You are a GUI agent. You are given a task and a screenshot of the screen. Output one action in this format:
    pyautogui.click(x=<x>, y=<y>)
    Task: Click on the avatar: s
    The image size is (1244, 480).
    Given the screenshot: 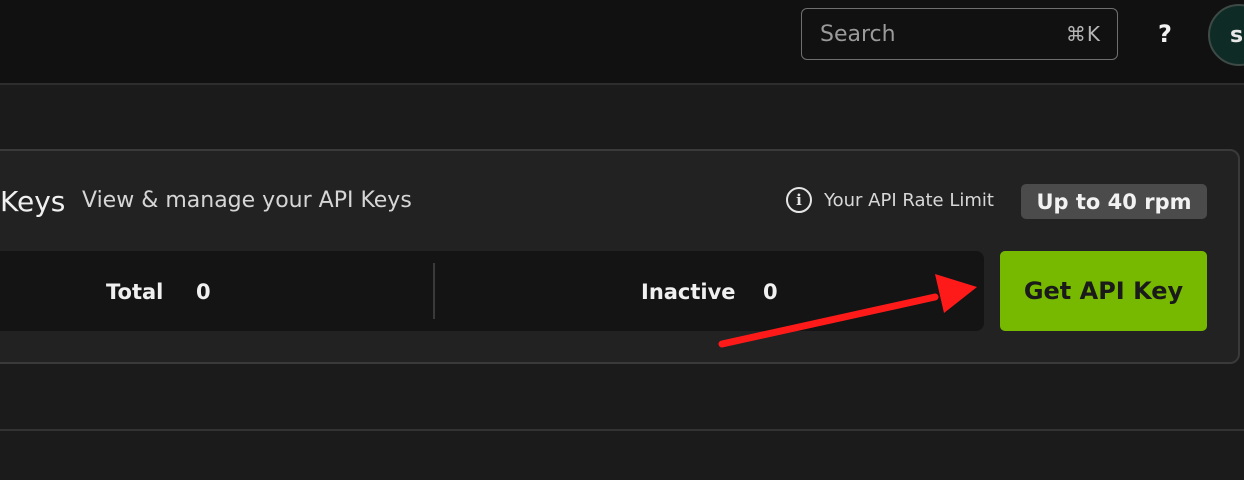 What is the action you would take?
    pyautogui.click(x=1226, y=35)
    